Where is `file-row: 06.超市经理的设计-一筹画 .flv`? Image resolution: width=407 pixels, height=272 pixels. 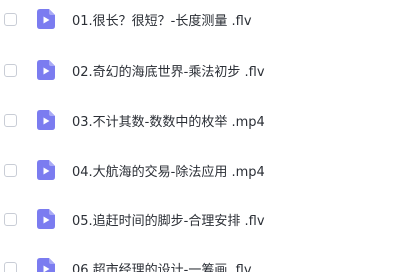 file-row: 06.超市经理的设计-一筹画 .flv is located at coordinates (203, 262).